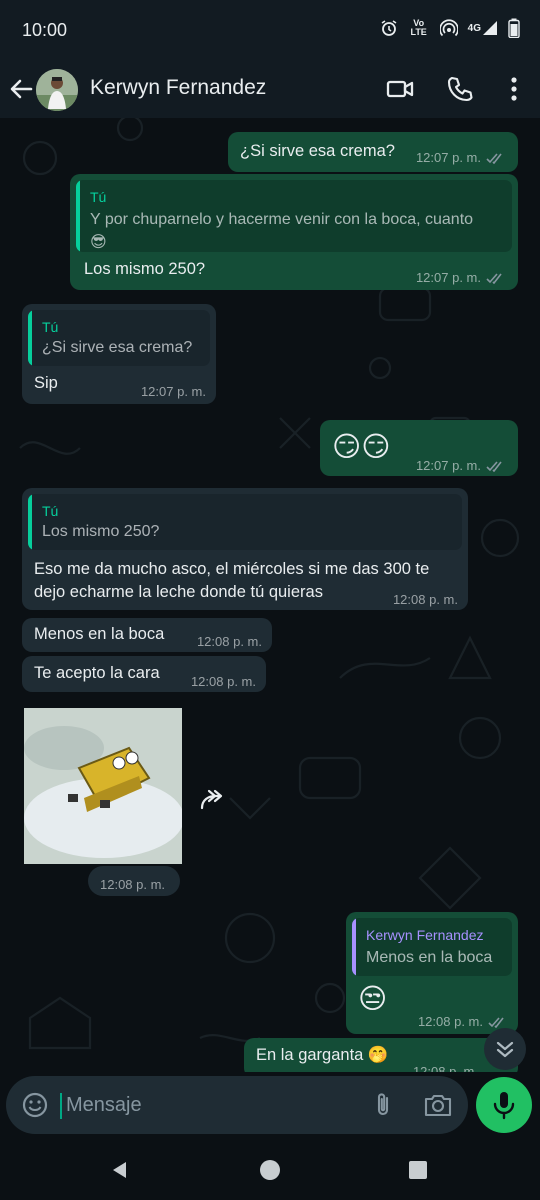 The height and width of the screenshot is (1200, 540). Describe the element at coordinates (419, 448) in the screenshot. I see `message-bubble-outgoing: 😏😏 12:07 p. m.` at that location.